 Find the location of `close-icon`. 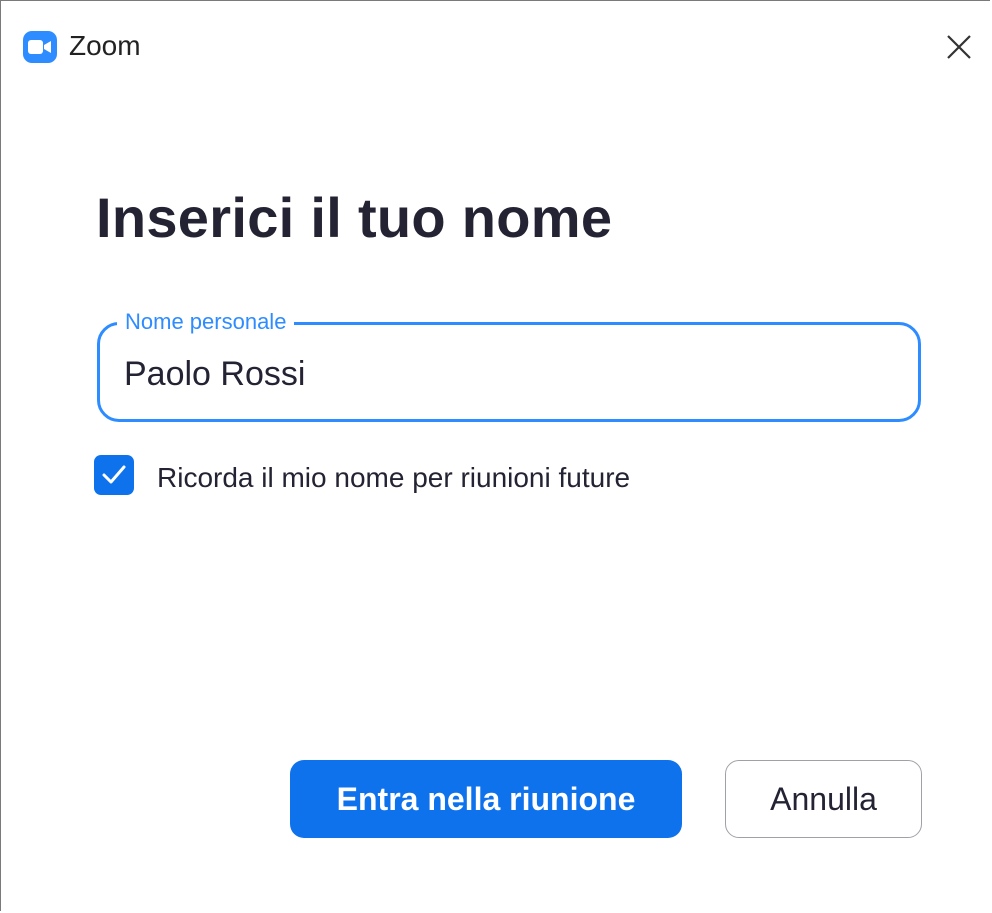

close-icon is located at coordinates (959, 47).